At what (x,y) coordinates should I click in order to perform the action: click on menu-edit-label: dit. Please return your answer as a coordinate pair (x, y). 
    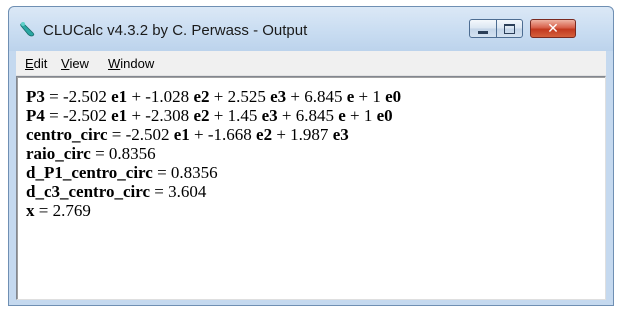
    Looking at the image, I should click on (40, 63).